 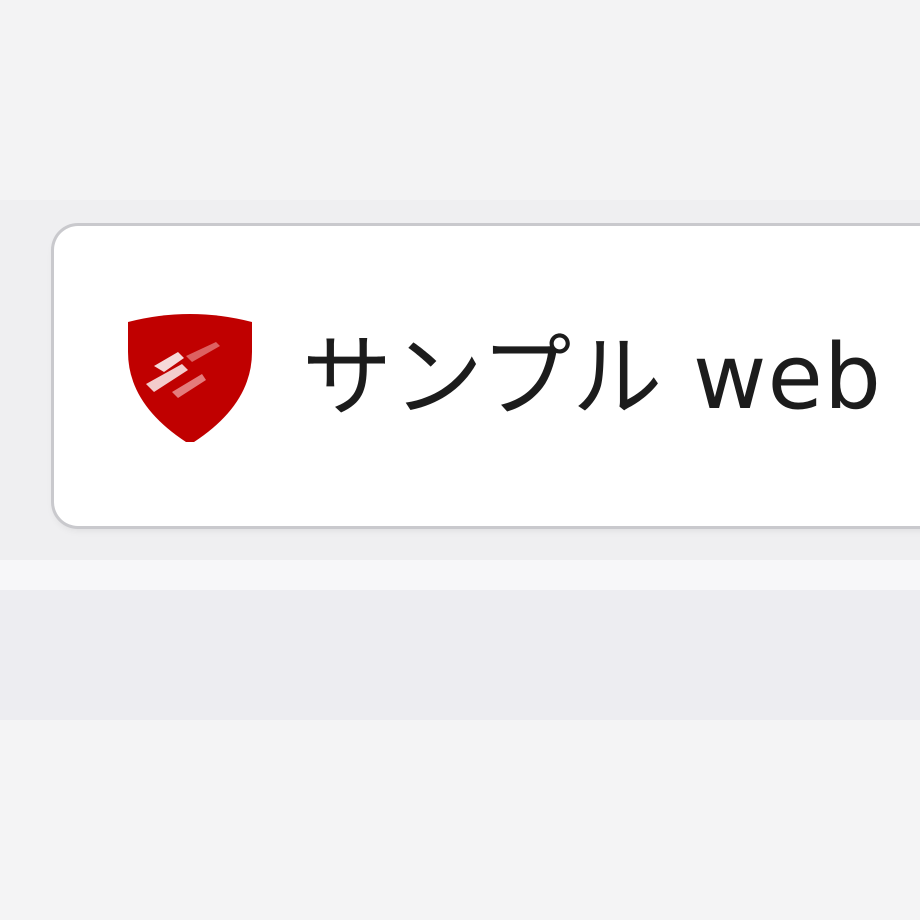 I want to click on red-shield-icon, so click(x=190, y=378).